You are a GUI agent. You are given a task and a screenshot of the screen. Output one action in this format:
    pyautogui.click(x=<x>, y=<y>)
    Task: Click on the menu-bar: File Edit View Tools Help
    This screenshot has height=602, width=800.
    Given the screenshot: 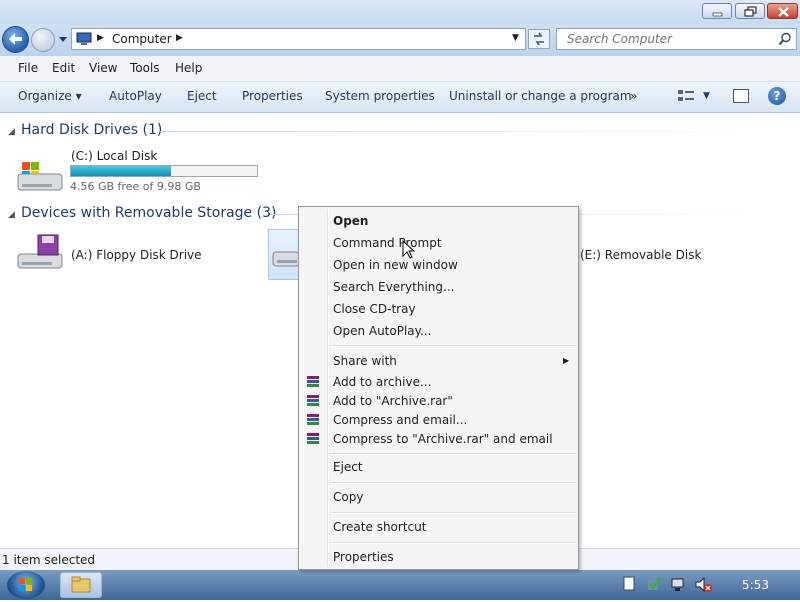 What is the action you would take?
    pyautogui.click(x=400, y=69)
    